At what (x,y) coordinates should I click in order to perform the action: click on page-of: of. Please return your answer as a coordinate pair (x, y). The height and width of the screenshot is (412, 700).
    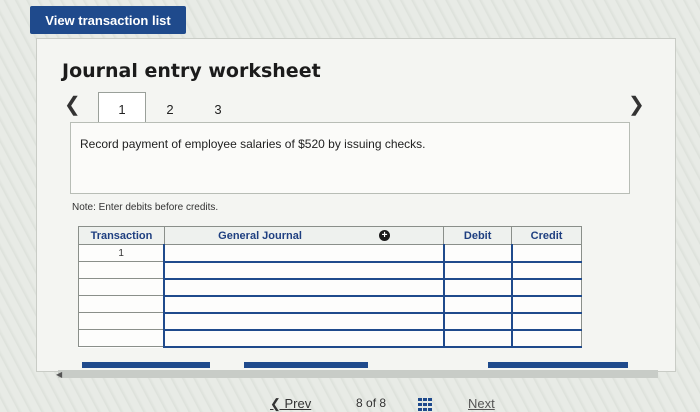
    Looking at the image, I should click on (371, 403).